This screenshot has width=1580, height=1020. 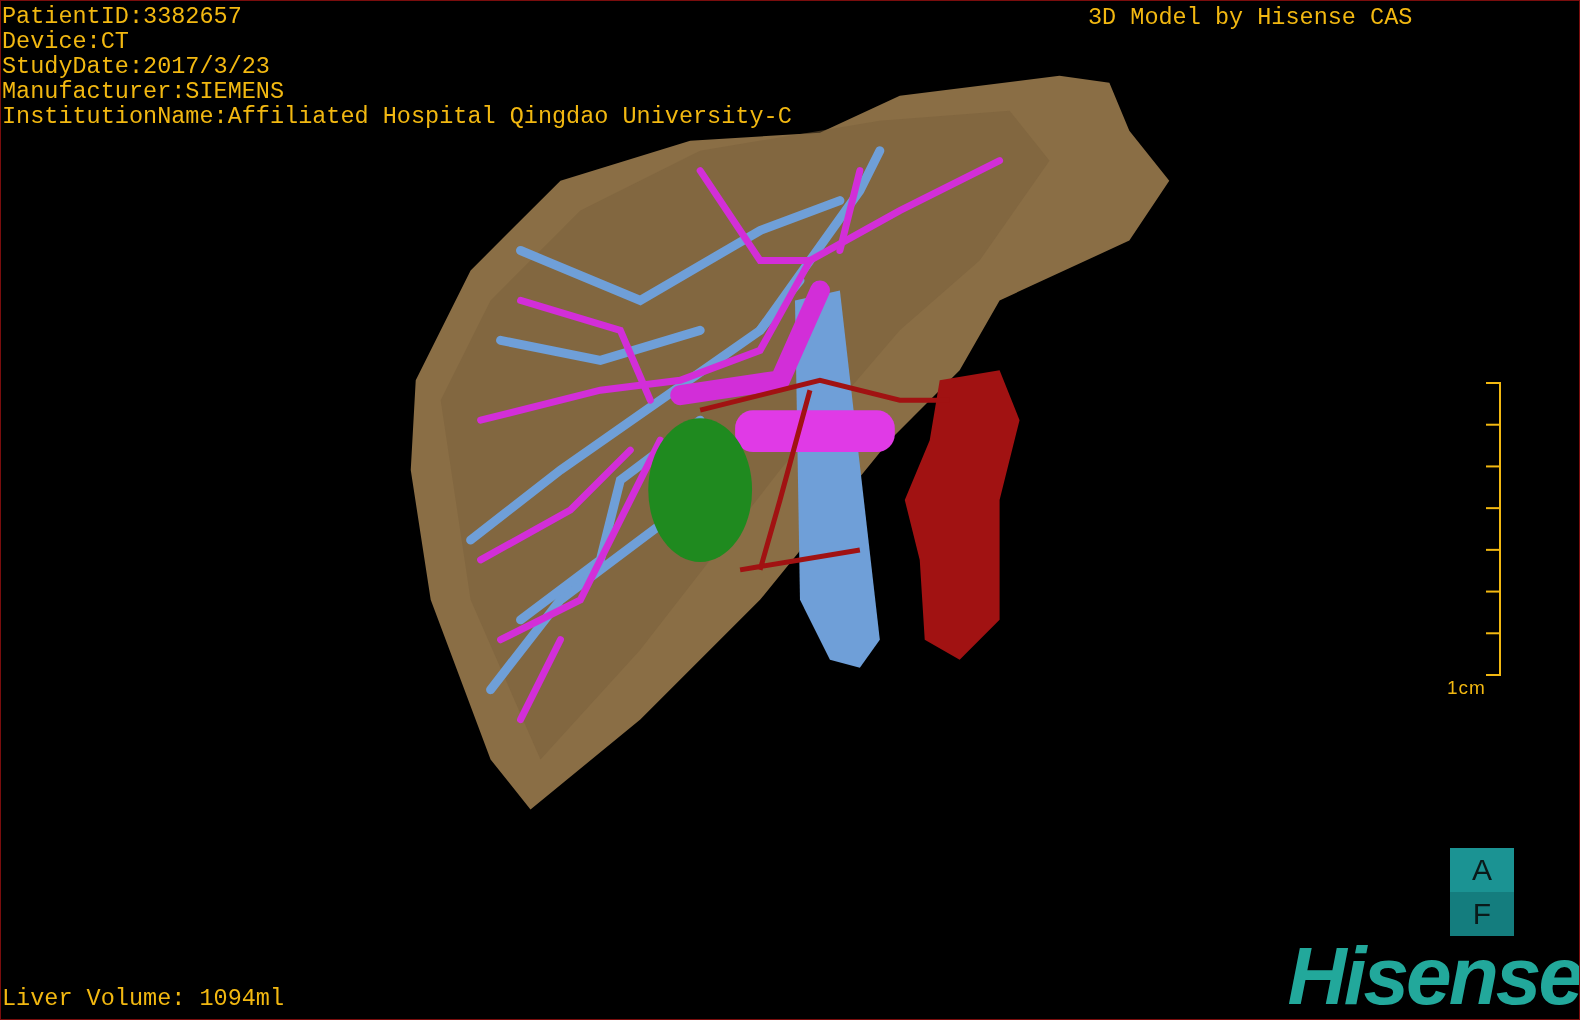 What do you see at coordinates (397, 116) in the screenshot?
I see `patient-info-text: InstitutionName:Affiliated Hospital Qingdao University-C` at bounding box center [397, 116].